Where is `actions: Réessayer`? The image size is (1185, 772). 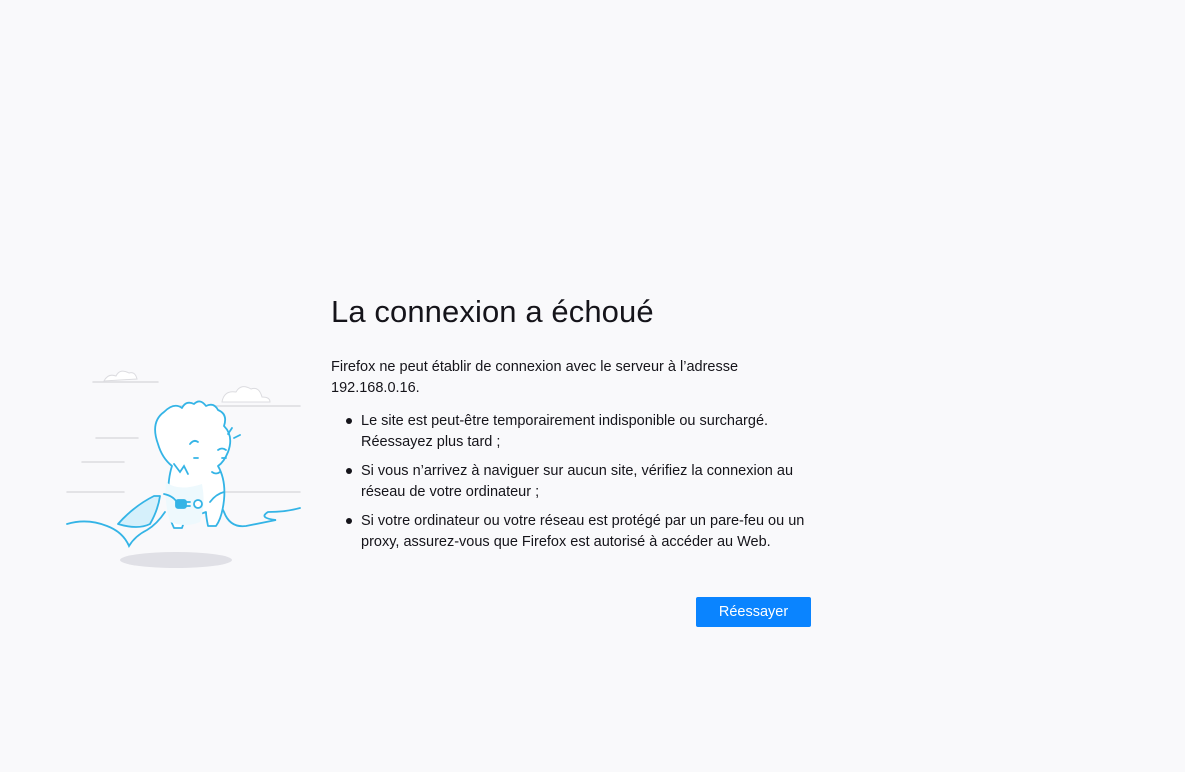
actions: Réessayer is located at coordinates (571, 613).